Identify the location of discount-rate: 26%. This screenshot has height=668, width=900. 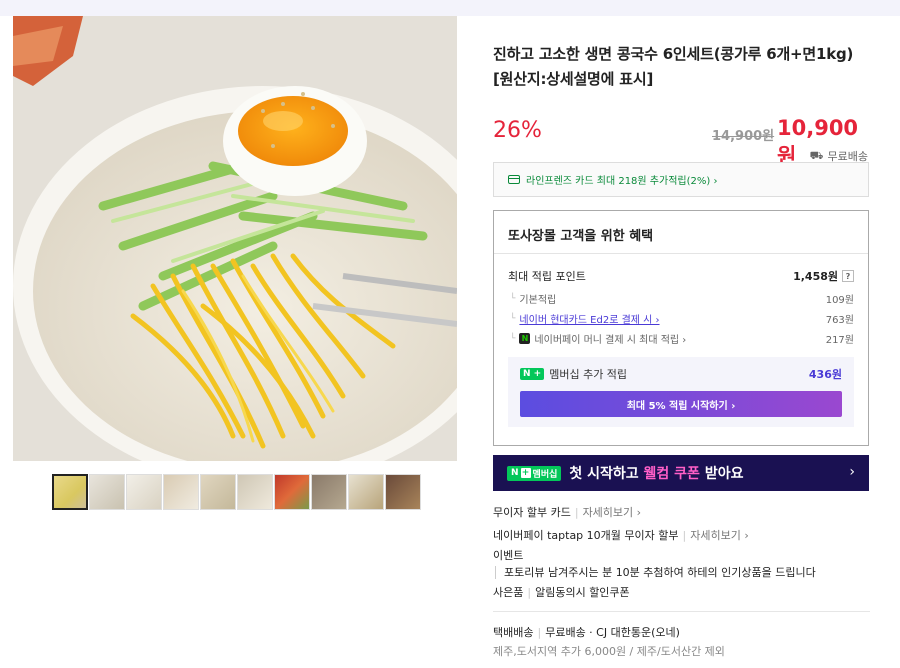
(517, 130).